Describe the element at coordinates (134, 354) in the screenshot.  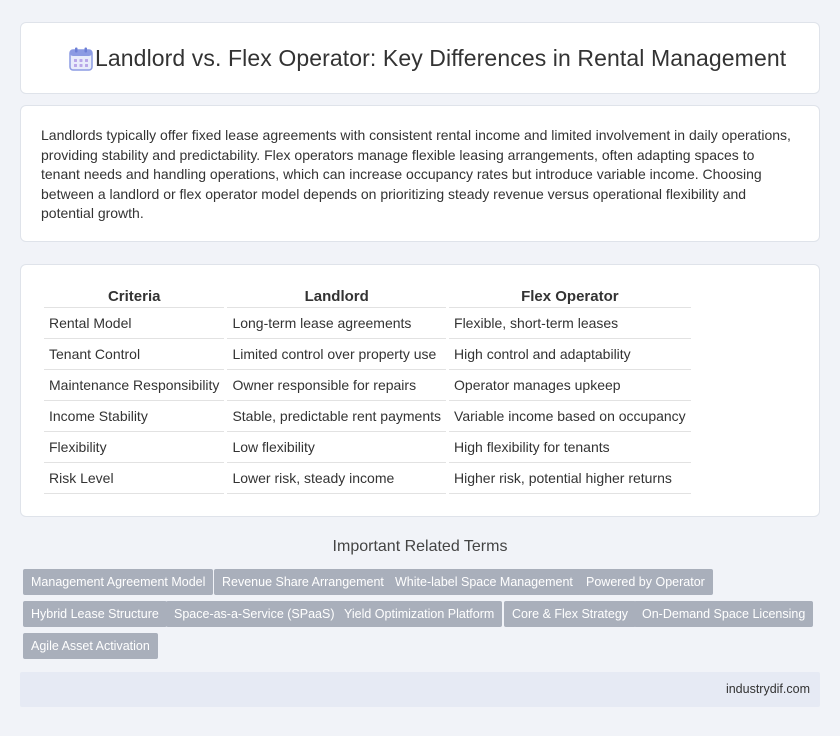
I see `table-cell: Tenant Control` at that location.